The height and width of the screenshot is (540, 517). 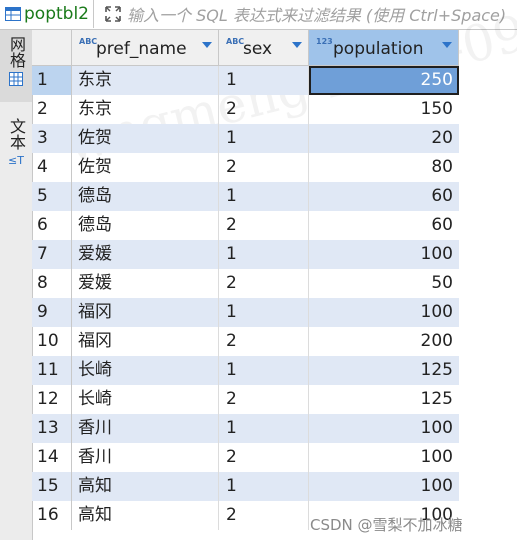 What do you see at coordinates (52, 428) in the screenshot?
I see `row-number-cell: 13` at bounding box center [52, 428].